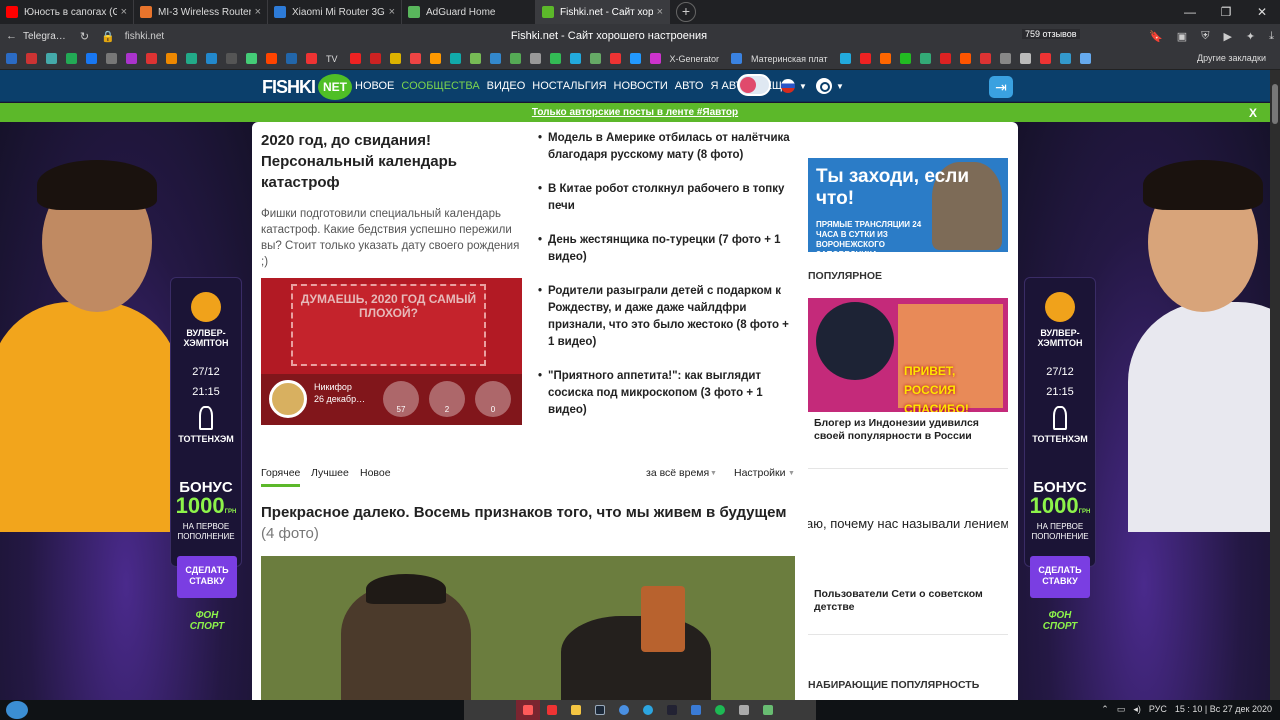 The image size is (1280, 720). What do you see at coordinates (1156, 36) in the screenshot?
I see `bookmark-icon: 🔖` at bounding box center [1156, 36].